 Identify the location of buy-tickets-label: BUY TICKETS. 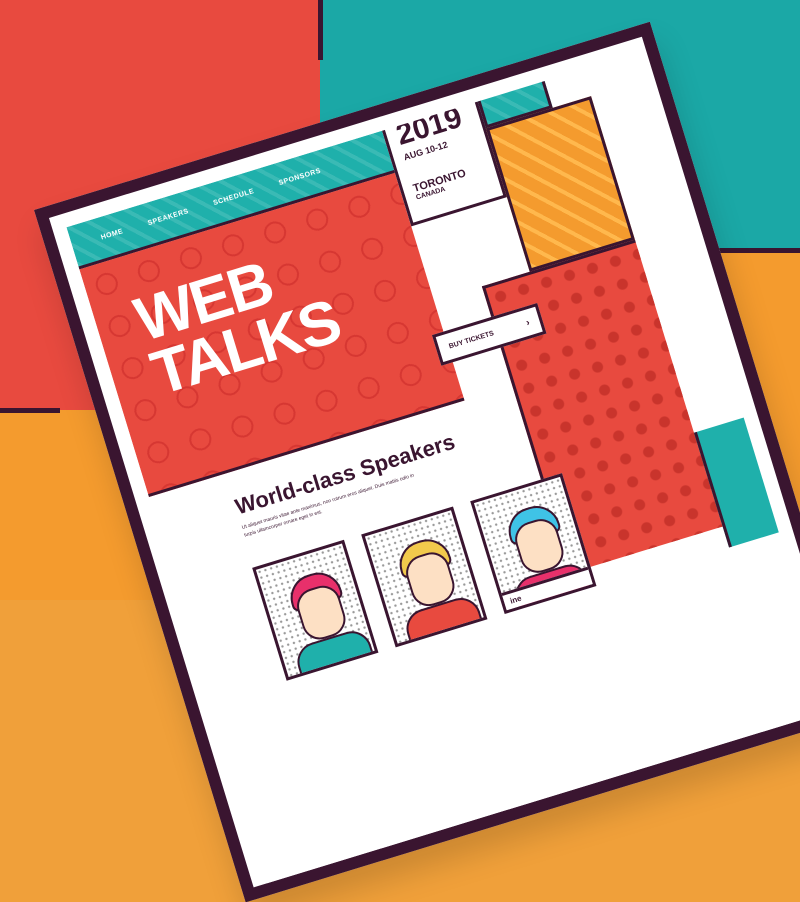
(471, 339).